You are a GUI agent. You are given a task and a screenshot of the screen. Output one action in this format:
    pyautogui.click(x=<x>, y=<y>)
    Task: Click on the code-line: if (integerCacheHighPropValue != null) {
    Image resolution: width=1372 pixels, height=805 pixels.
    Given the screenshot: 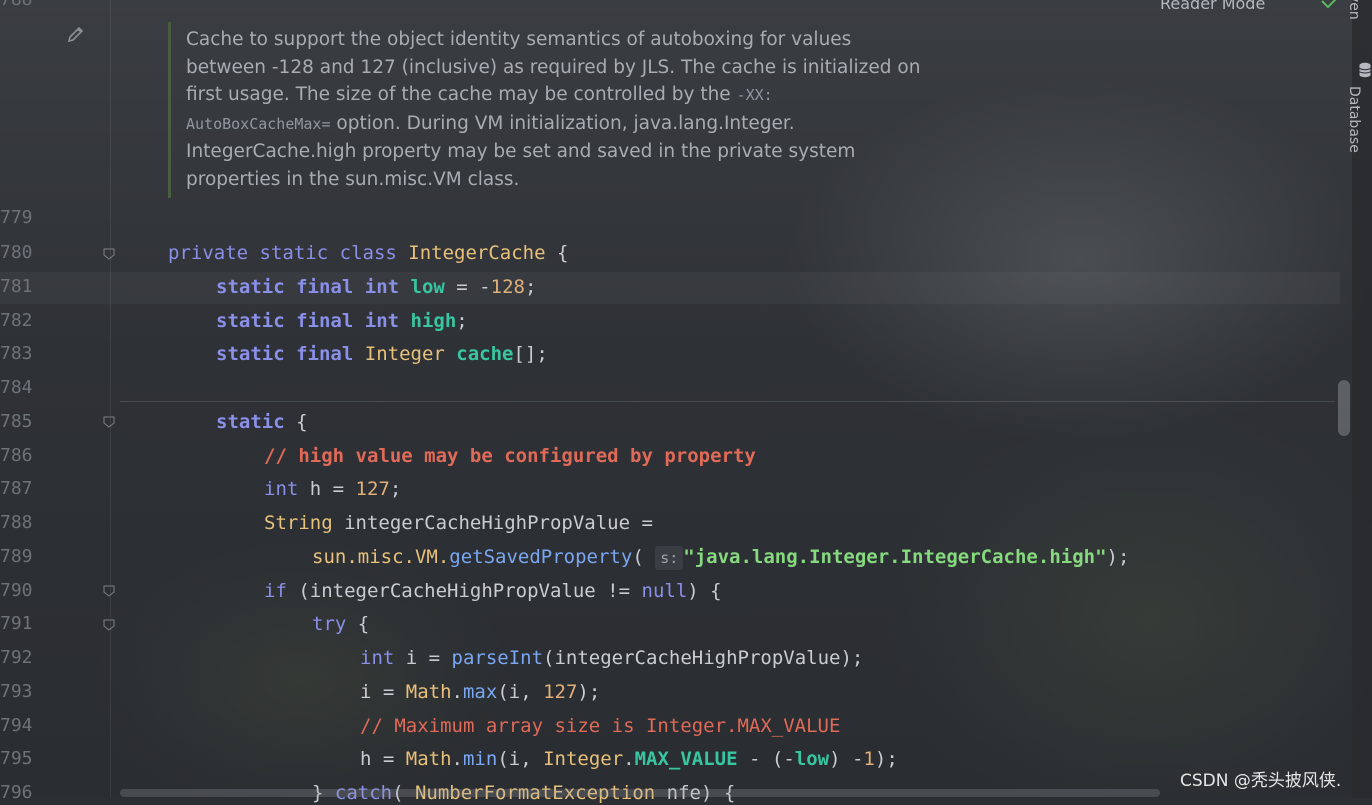 What is the action you would take?
    pyautogui.click(x=493, y=591)
    